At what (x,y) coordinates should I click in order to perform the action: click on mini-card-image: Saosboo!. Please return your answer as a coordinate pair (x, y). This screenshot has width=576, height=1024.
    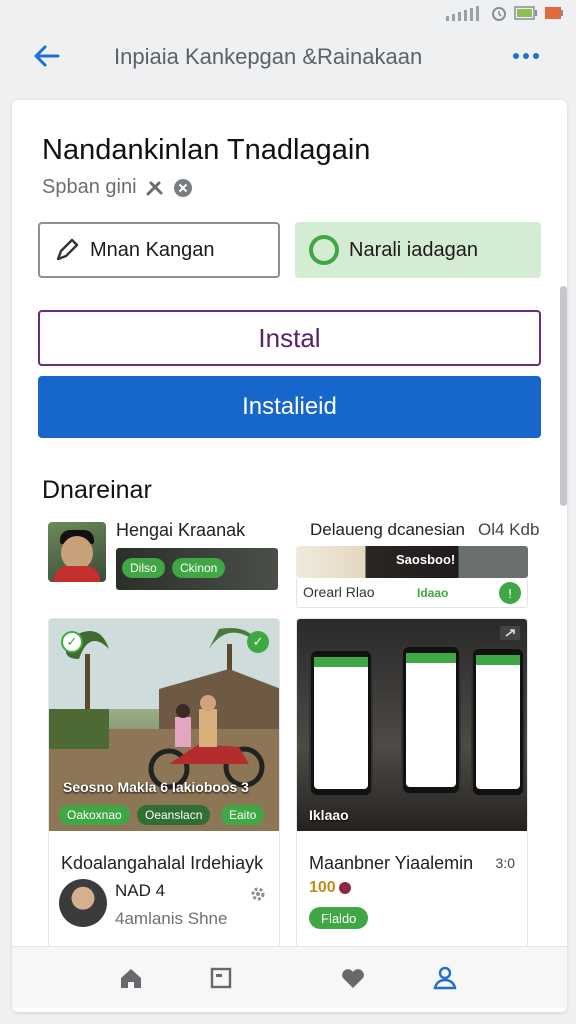
    Looking at the image, I should click on (412, 562).